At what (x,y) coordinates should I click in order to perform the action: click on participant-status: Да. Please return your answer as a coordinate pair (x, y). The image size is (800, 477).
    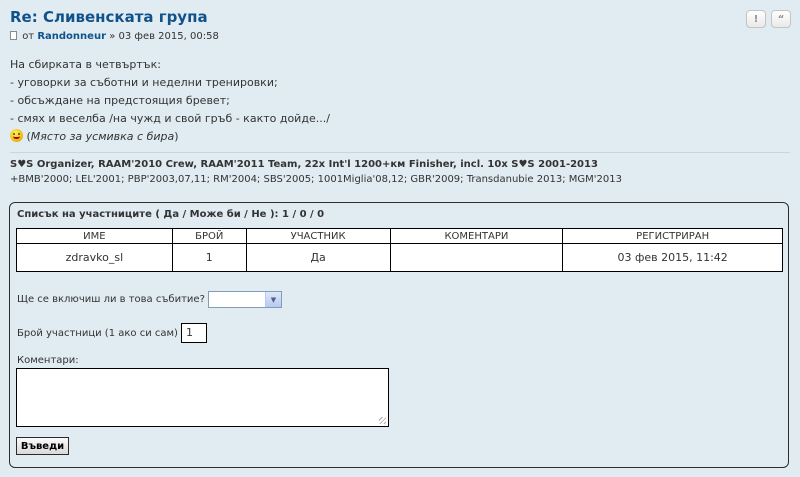
    Looking at the image, I should click on (318, 257).